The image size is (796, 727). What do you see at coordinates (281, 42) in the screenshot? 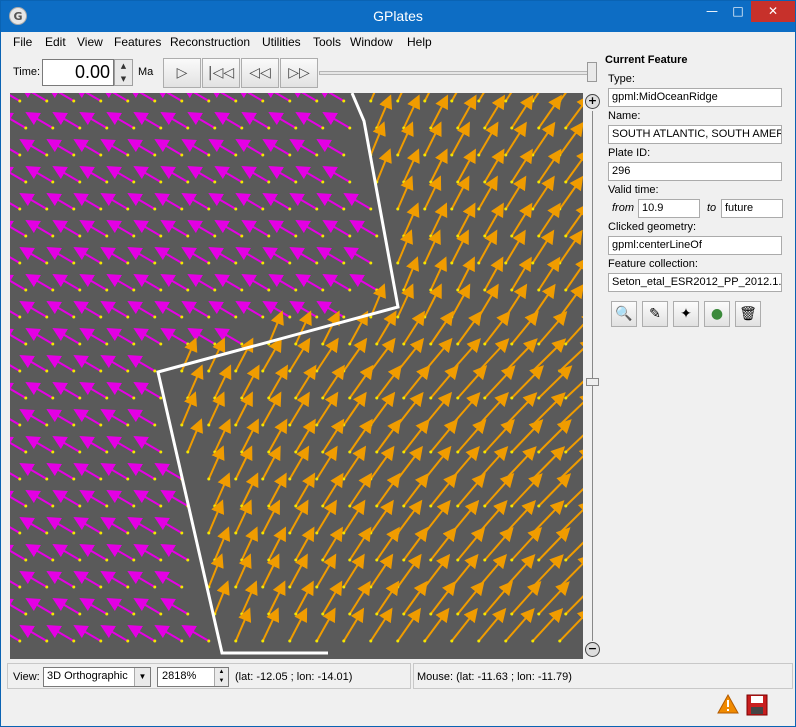
I see `menu-utilities: Utilities` at bounding box center [281, 42].